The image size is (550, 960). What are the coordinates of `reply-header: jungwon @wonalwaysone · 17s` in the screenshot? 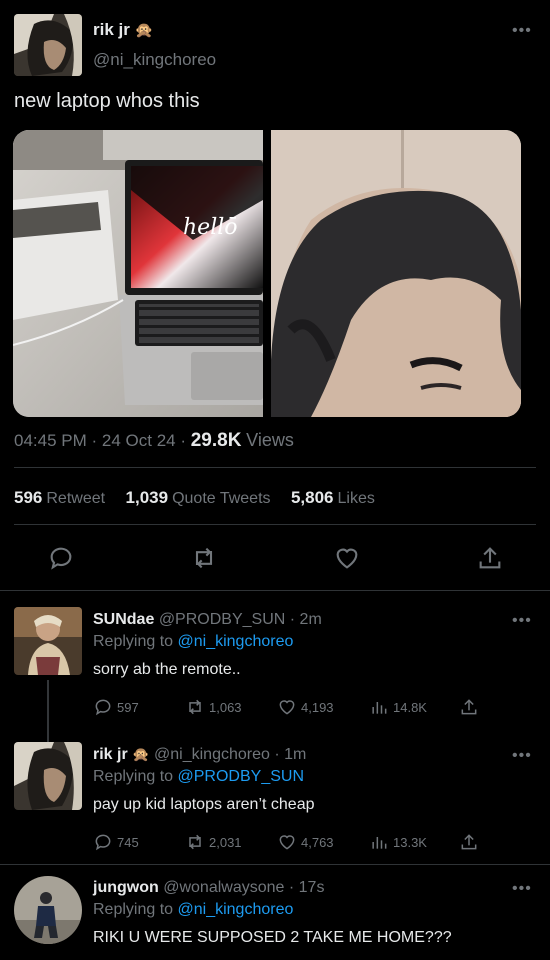 It's located at (209, 887).